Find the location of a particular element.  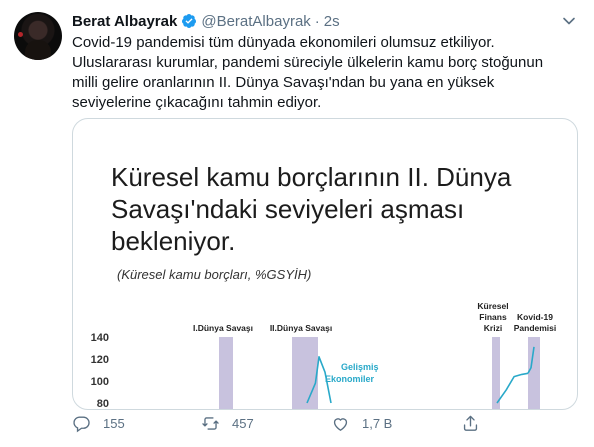

avatar is located at coordinates (38, 36).